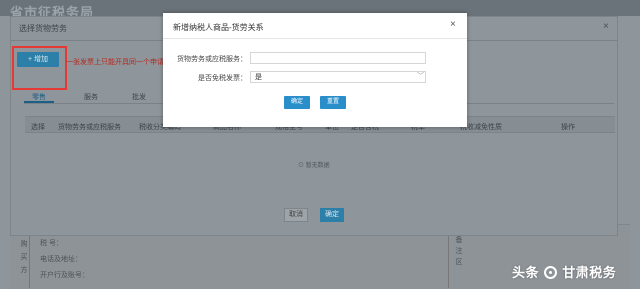  What do you see at coordinates (551, 272) in the screenshot?
I see `at-icon` at bounding box center [551, 272].